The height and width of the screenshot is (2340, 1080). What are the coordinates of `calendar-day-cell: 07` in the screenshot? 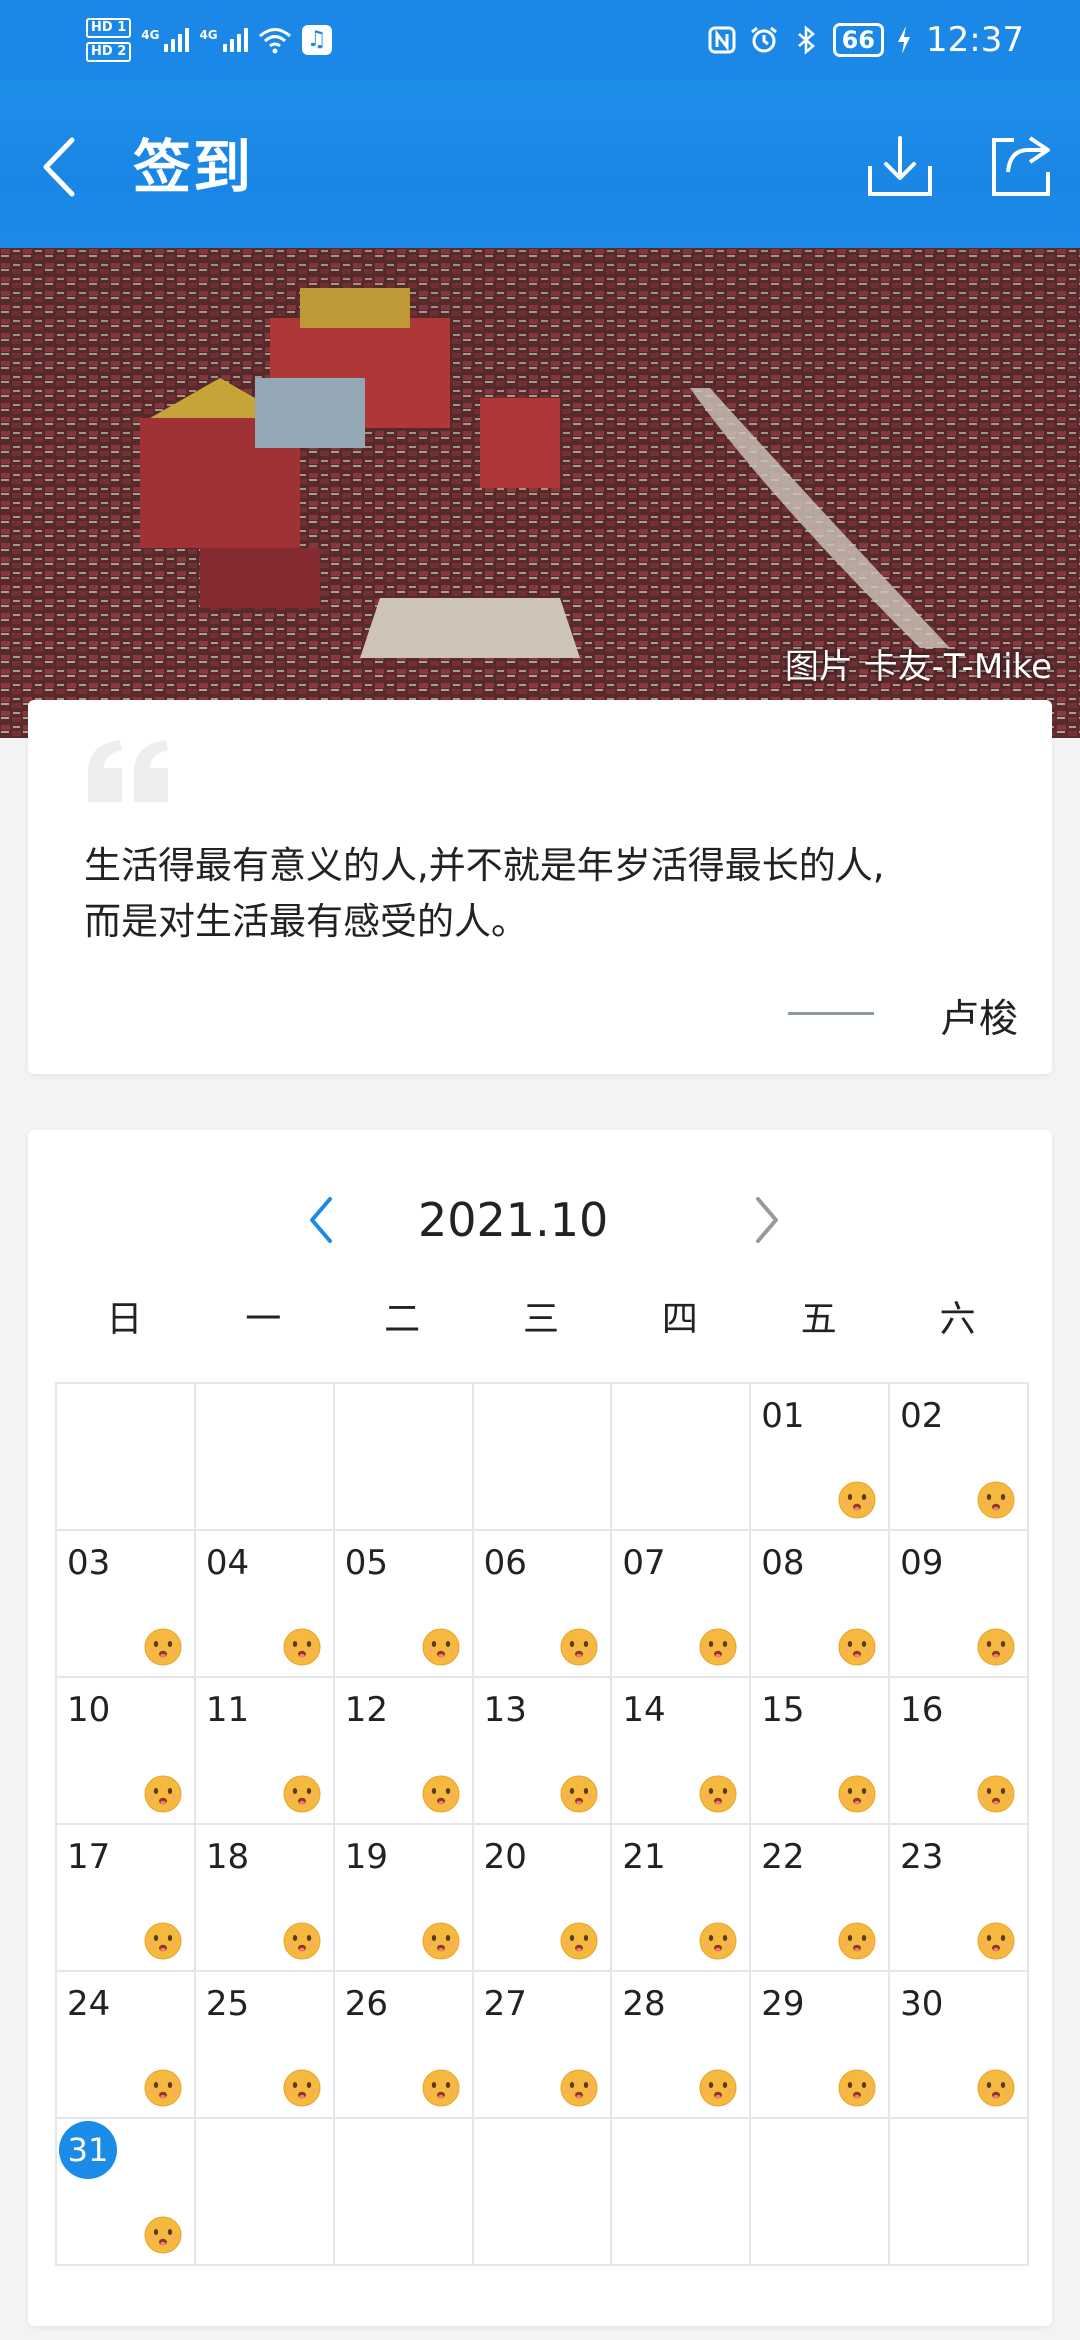 It's located at (682, 1604).